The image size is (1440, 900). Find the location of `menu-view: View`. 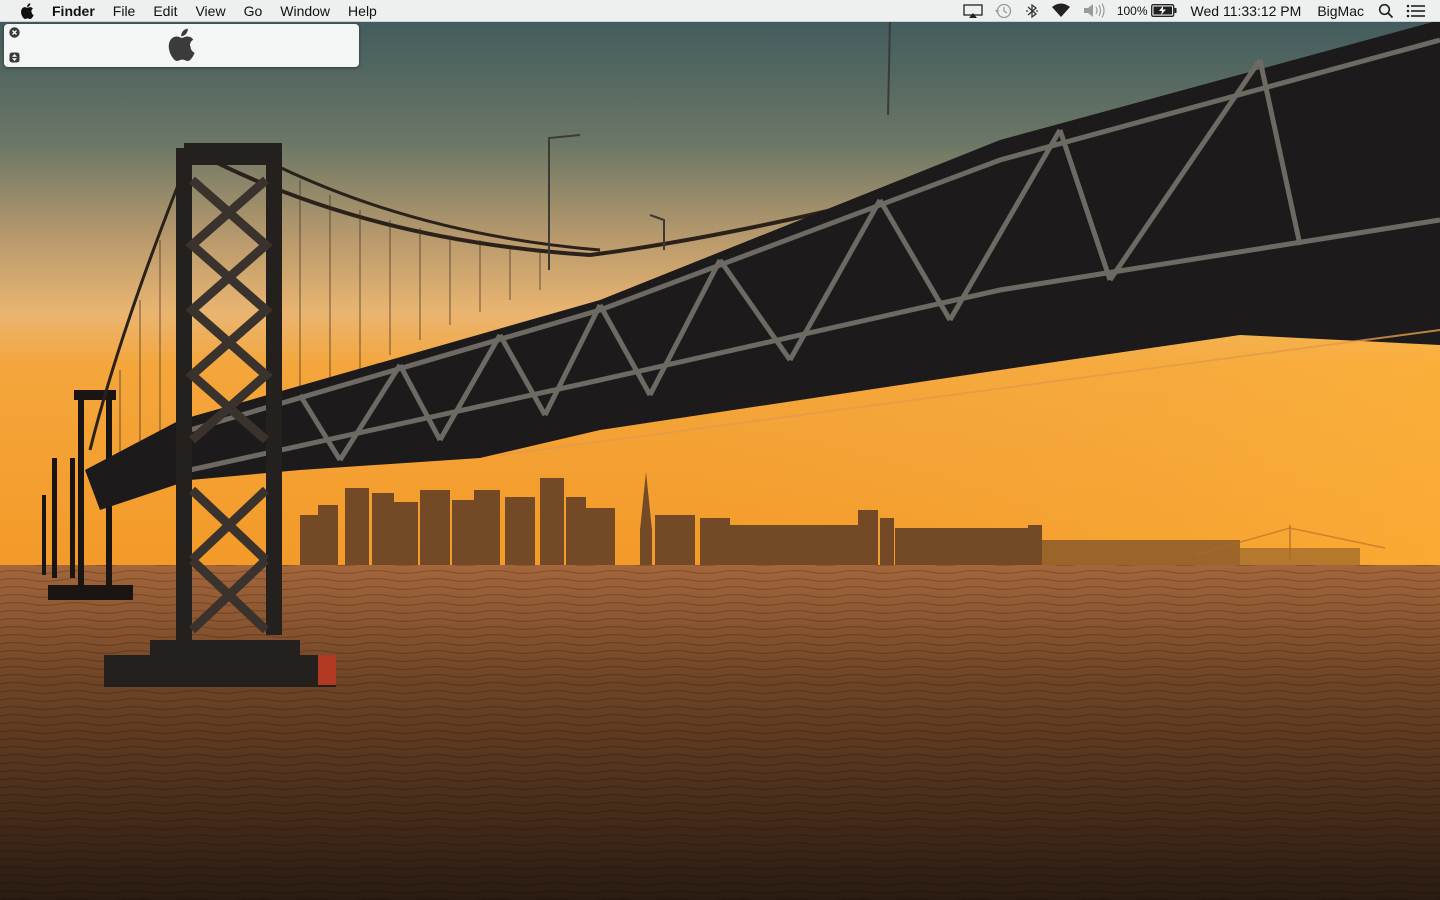

menu-view: View is located at coordinates (210, 11).